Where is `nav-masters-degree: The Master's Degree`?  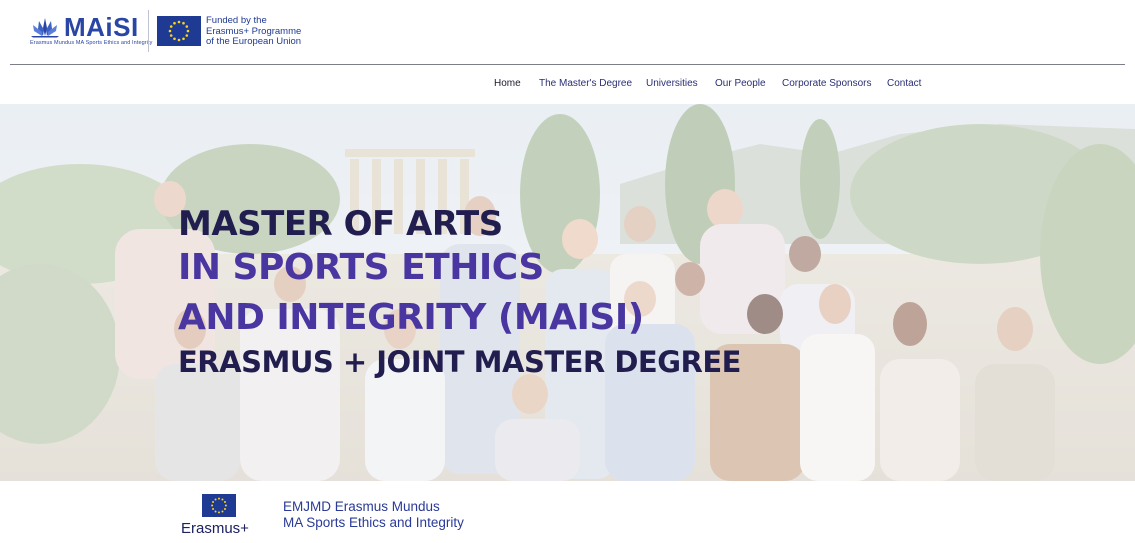 nav-masters-degree: The Master's Degree is located at coordinates (585, 83).